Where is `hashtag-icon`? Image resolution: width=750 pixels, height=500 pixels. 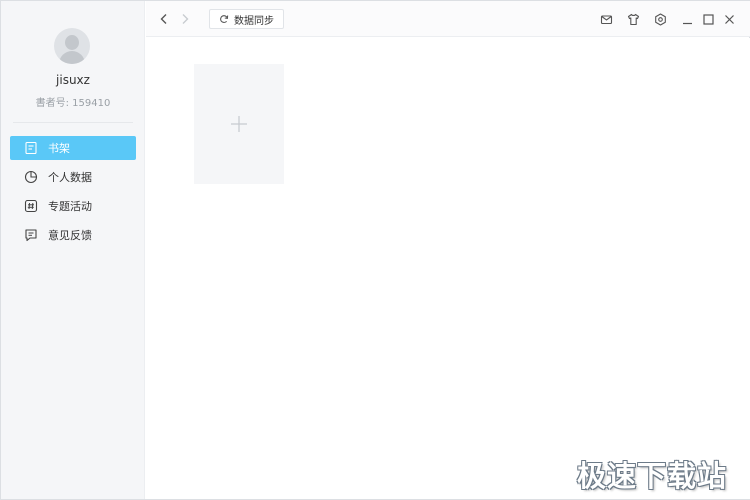 hashtag-icon is located at coordinates (31, 206).